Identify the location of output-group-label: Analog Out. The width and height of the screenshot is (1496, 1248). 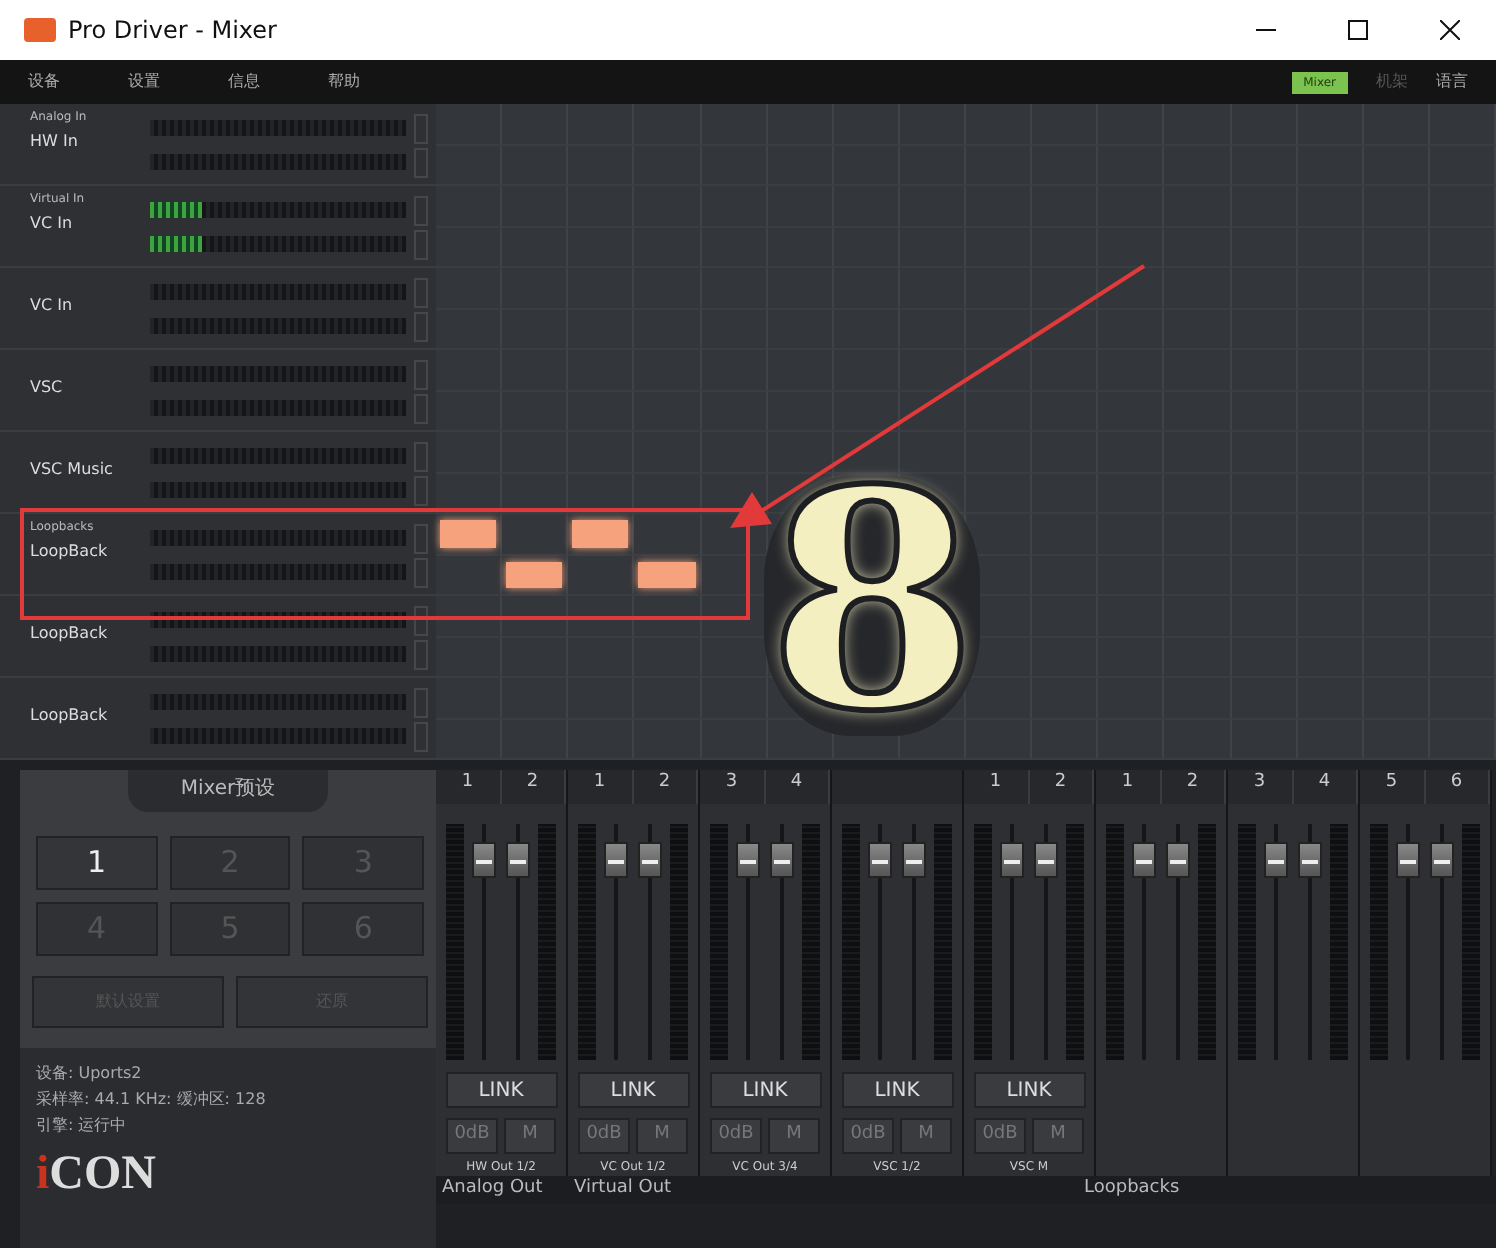
(492, 1189).